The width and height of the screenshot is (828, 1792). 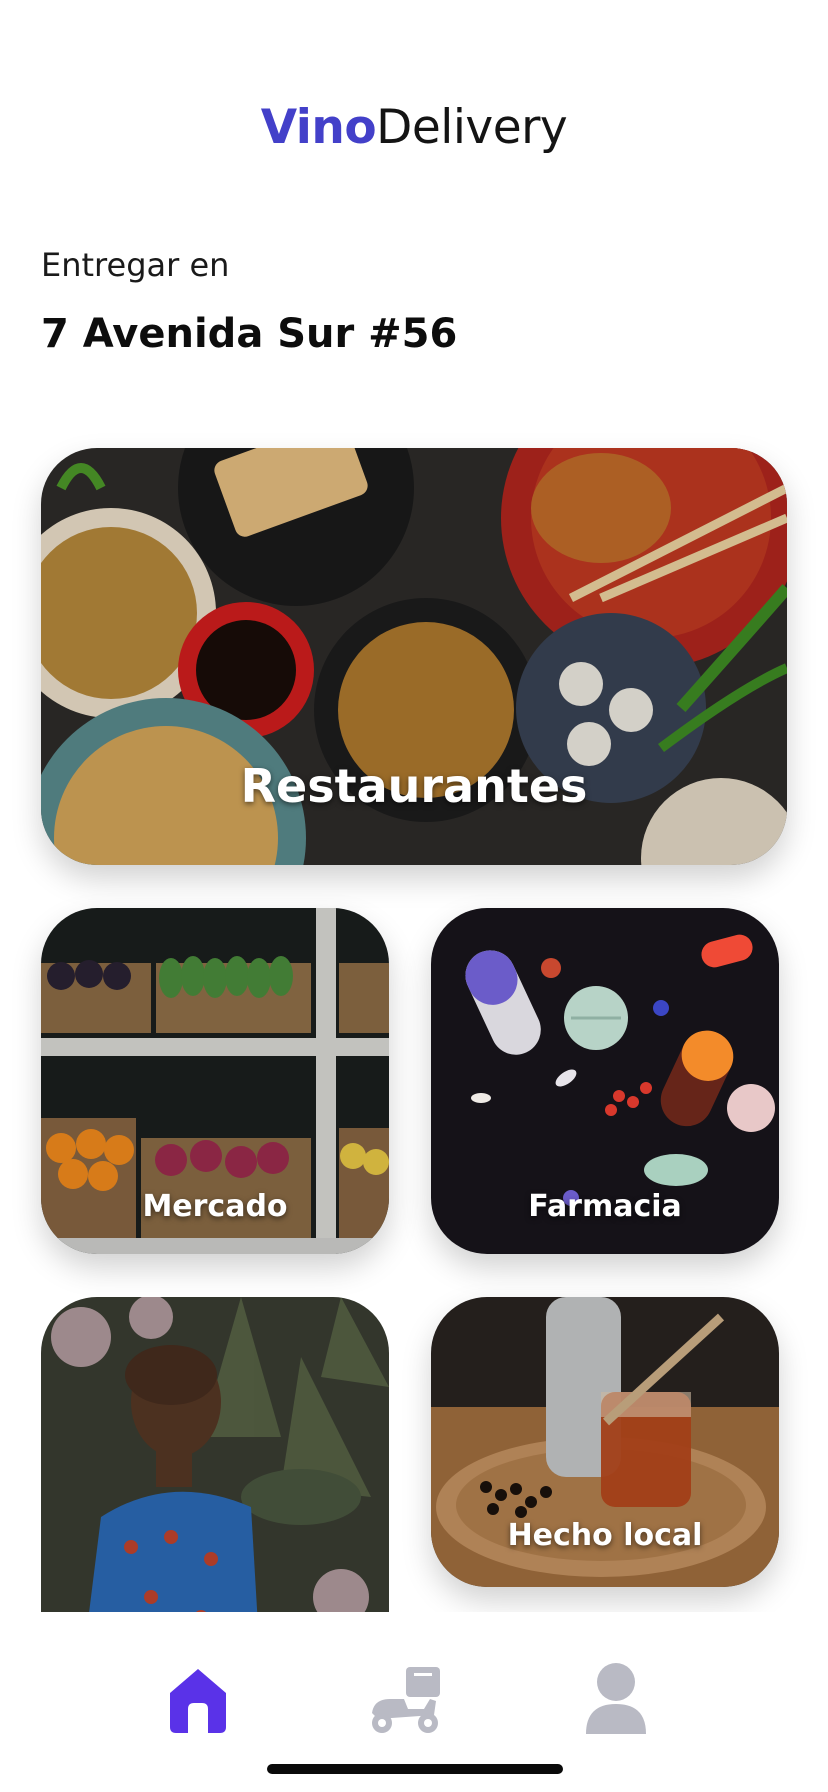 I want to click on app-title: VinoDelivery, so click(x=414, y=127).